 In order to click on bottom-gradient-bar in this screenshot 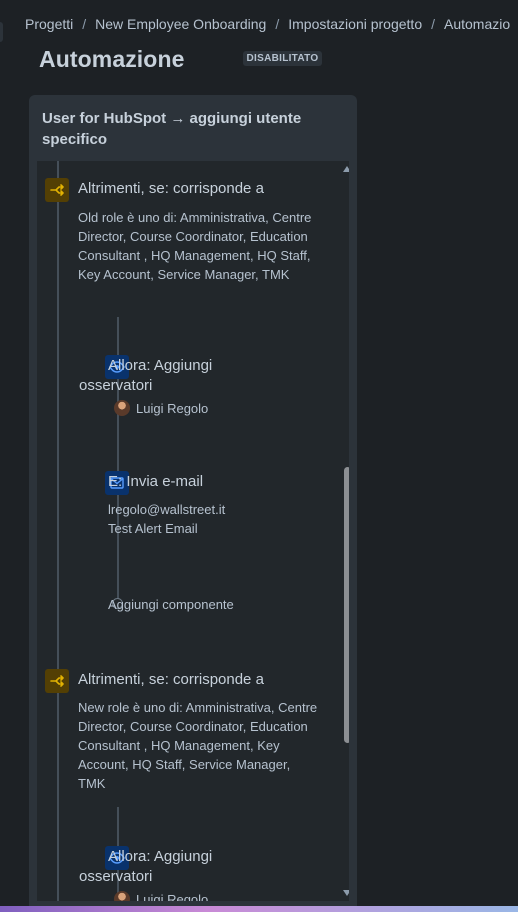, I will do `click(259, 909)`.